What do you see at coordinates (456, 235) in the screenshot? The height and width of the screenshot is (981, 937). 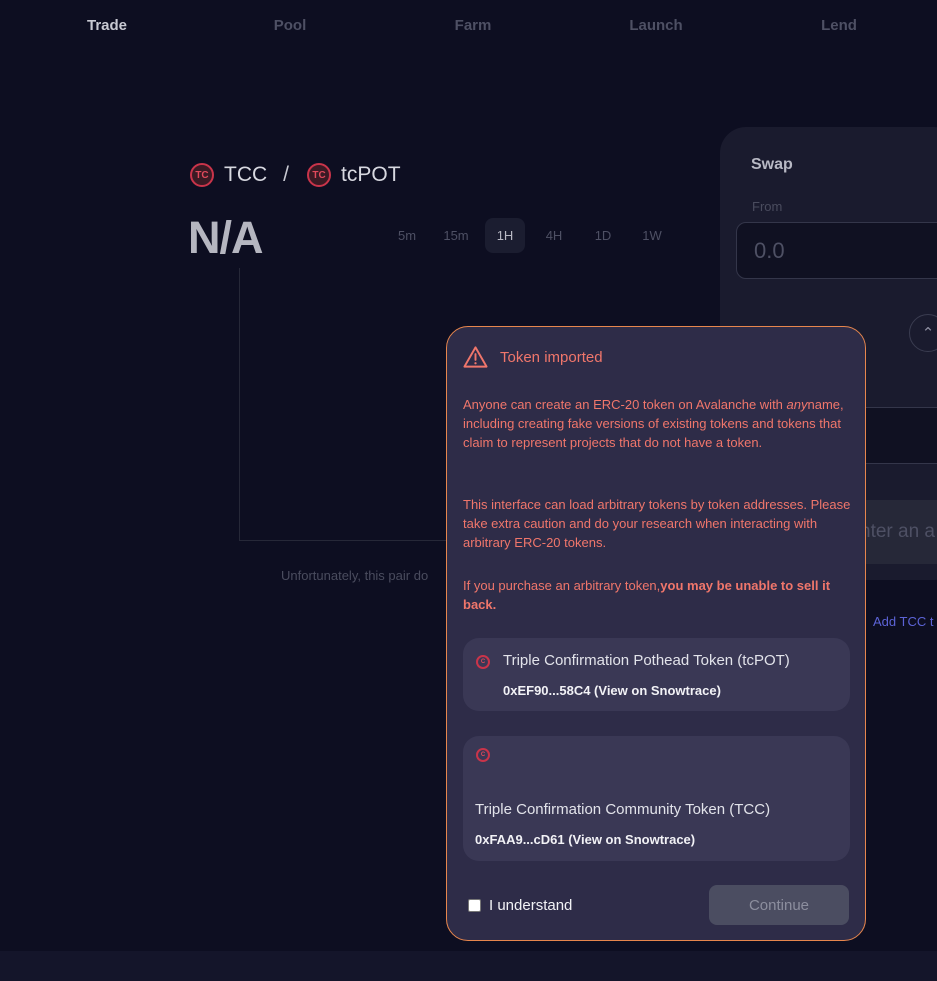 I see `interval-15m: 15m` at bounding box center [456, 235].